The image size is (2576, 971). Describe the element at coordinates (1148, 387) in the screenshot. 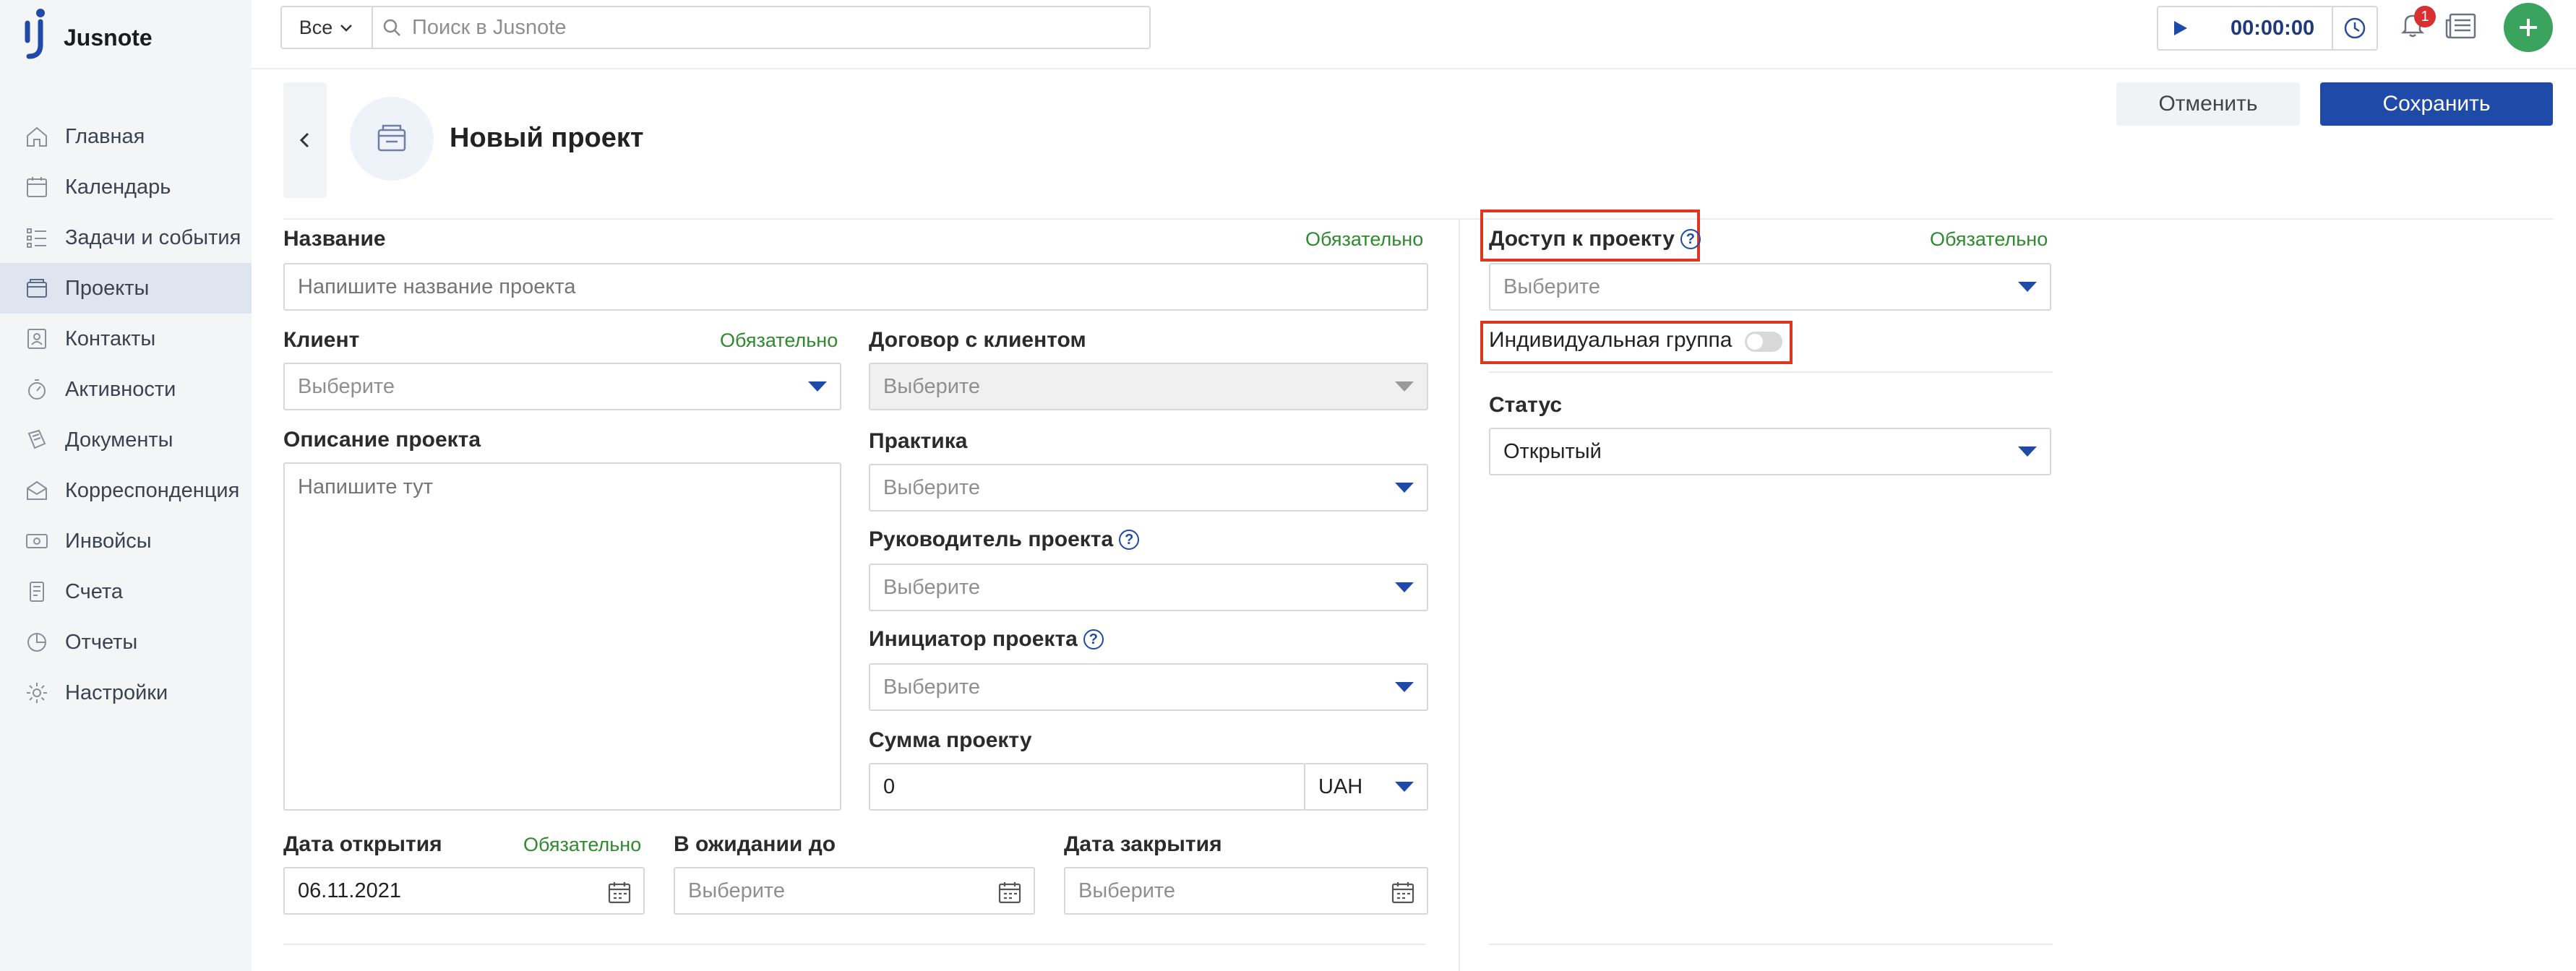

I see `contract-select: Выберите` at that location.